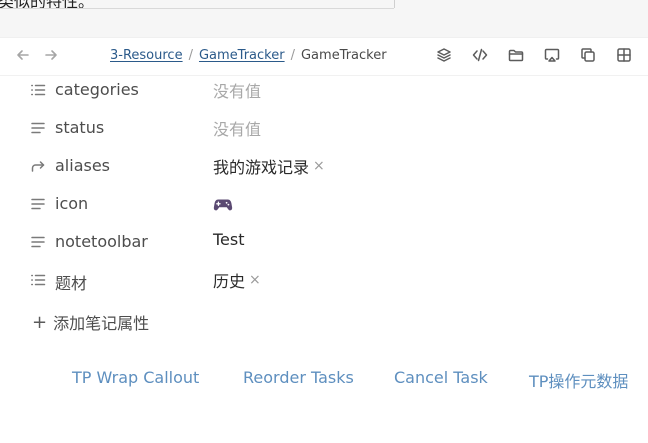  What do you see at coordinates (79, 127) in the screenshot?
I see `property-key: status` at bounding box center [79, 127].